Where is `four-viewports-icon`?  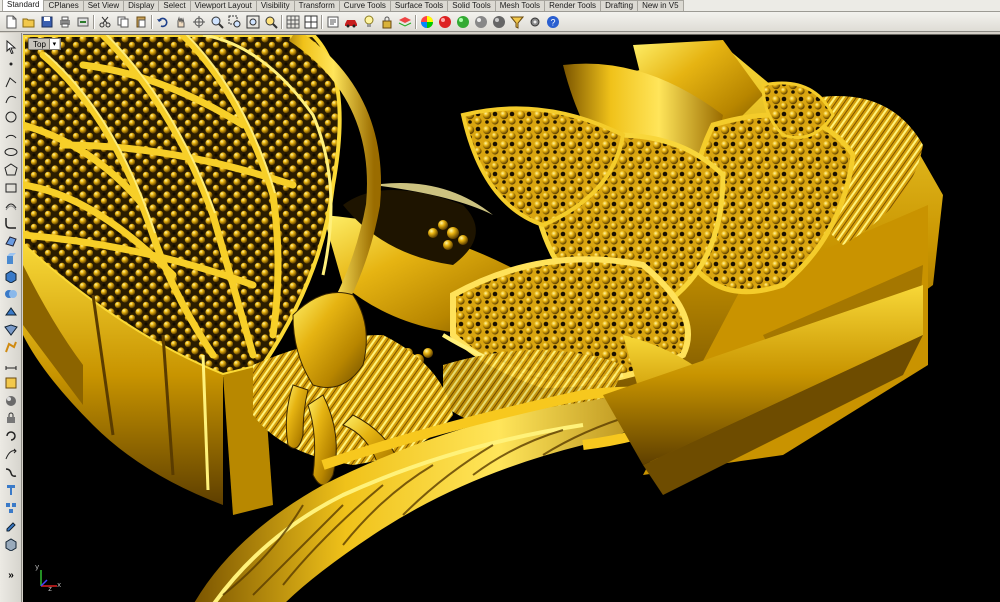
four-viewports-icon is located at coordinates (310, 21).